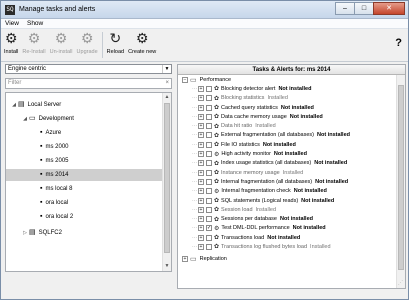  Describe the element at coordinates (287, 237) in the screenshot. I see `task-row: ··· + ✿ Transactions load Not installed` at that location.